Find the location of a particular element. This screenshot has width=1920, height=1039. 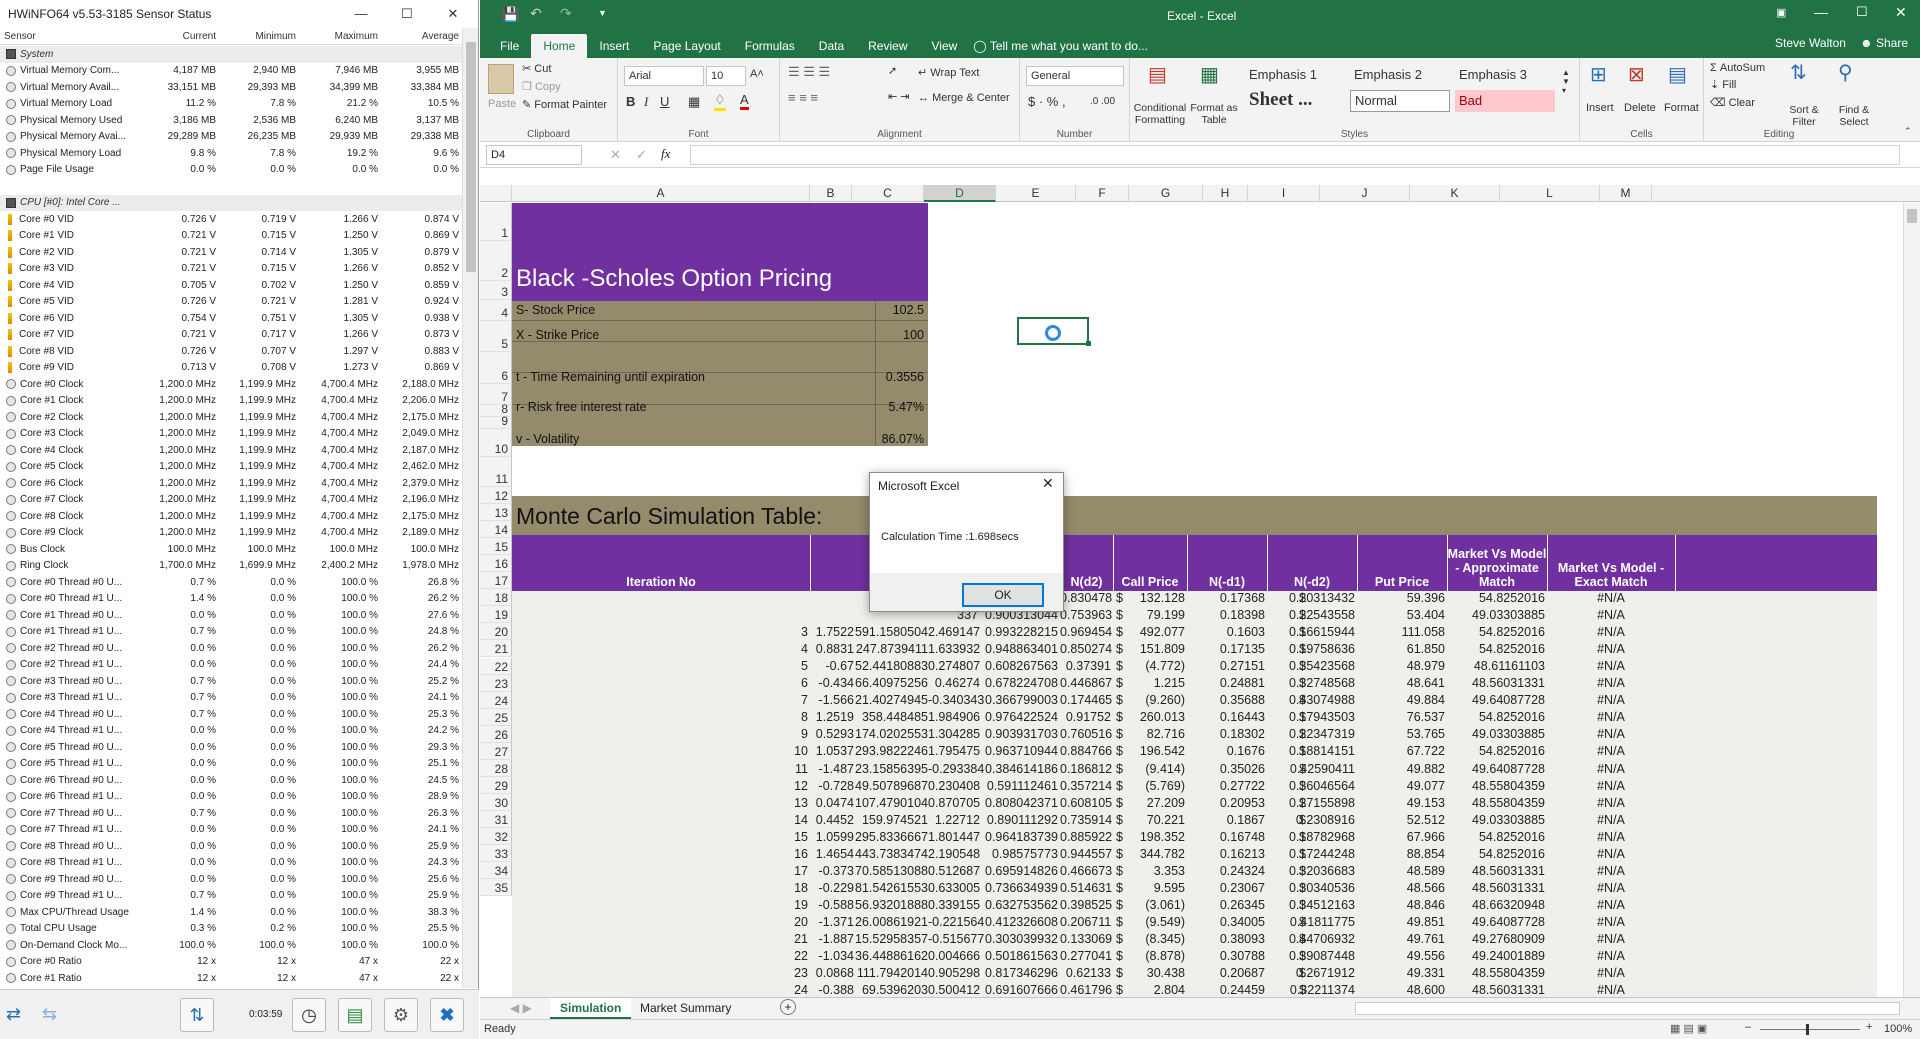

table-cell: (4.772) is located at coordinates (1156, 666).